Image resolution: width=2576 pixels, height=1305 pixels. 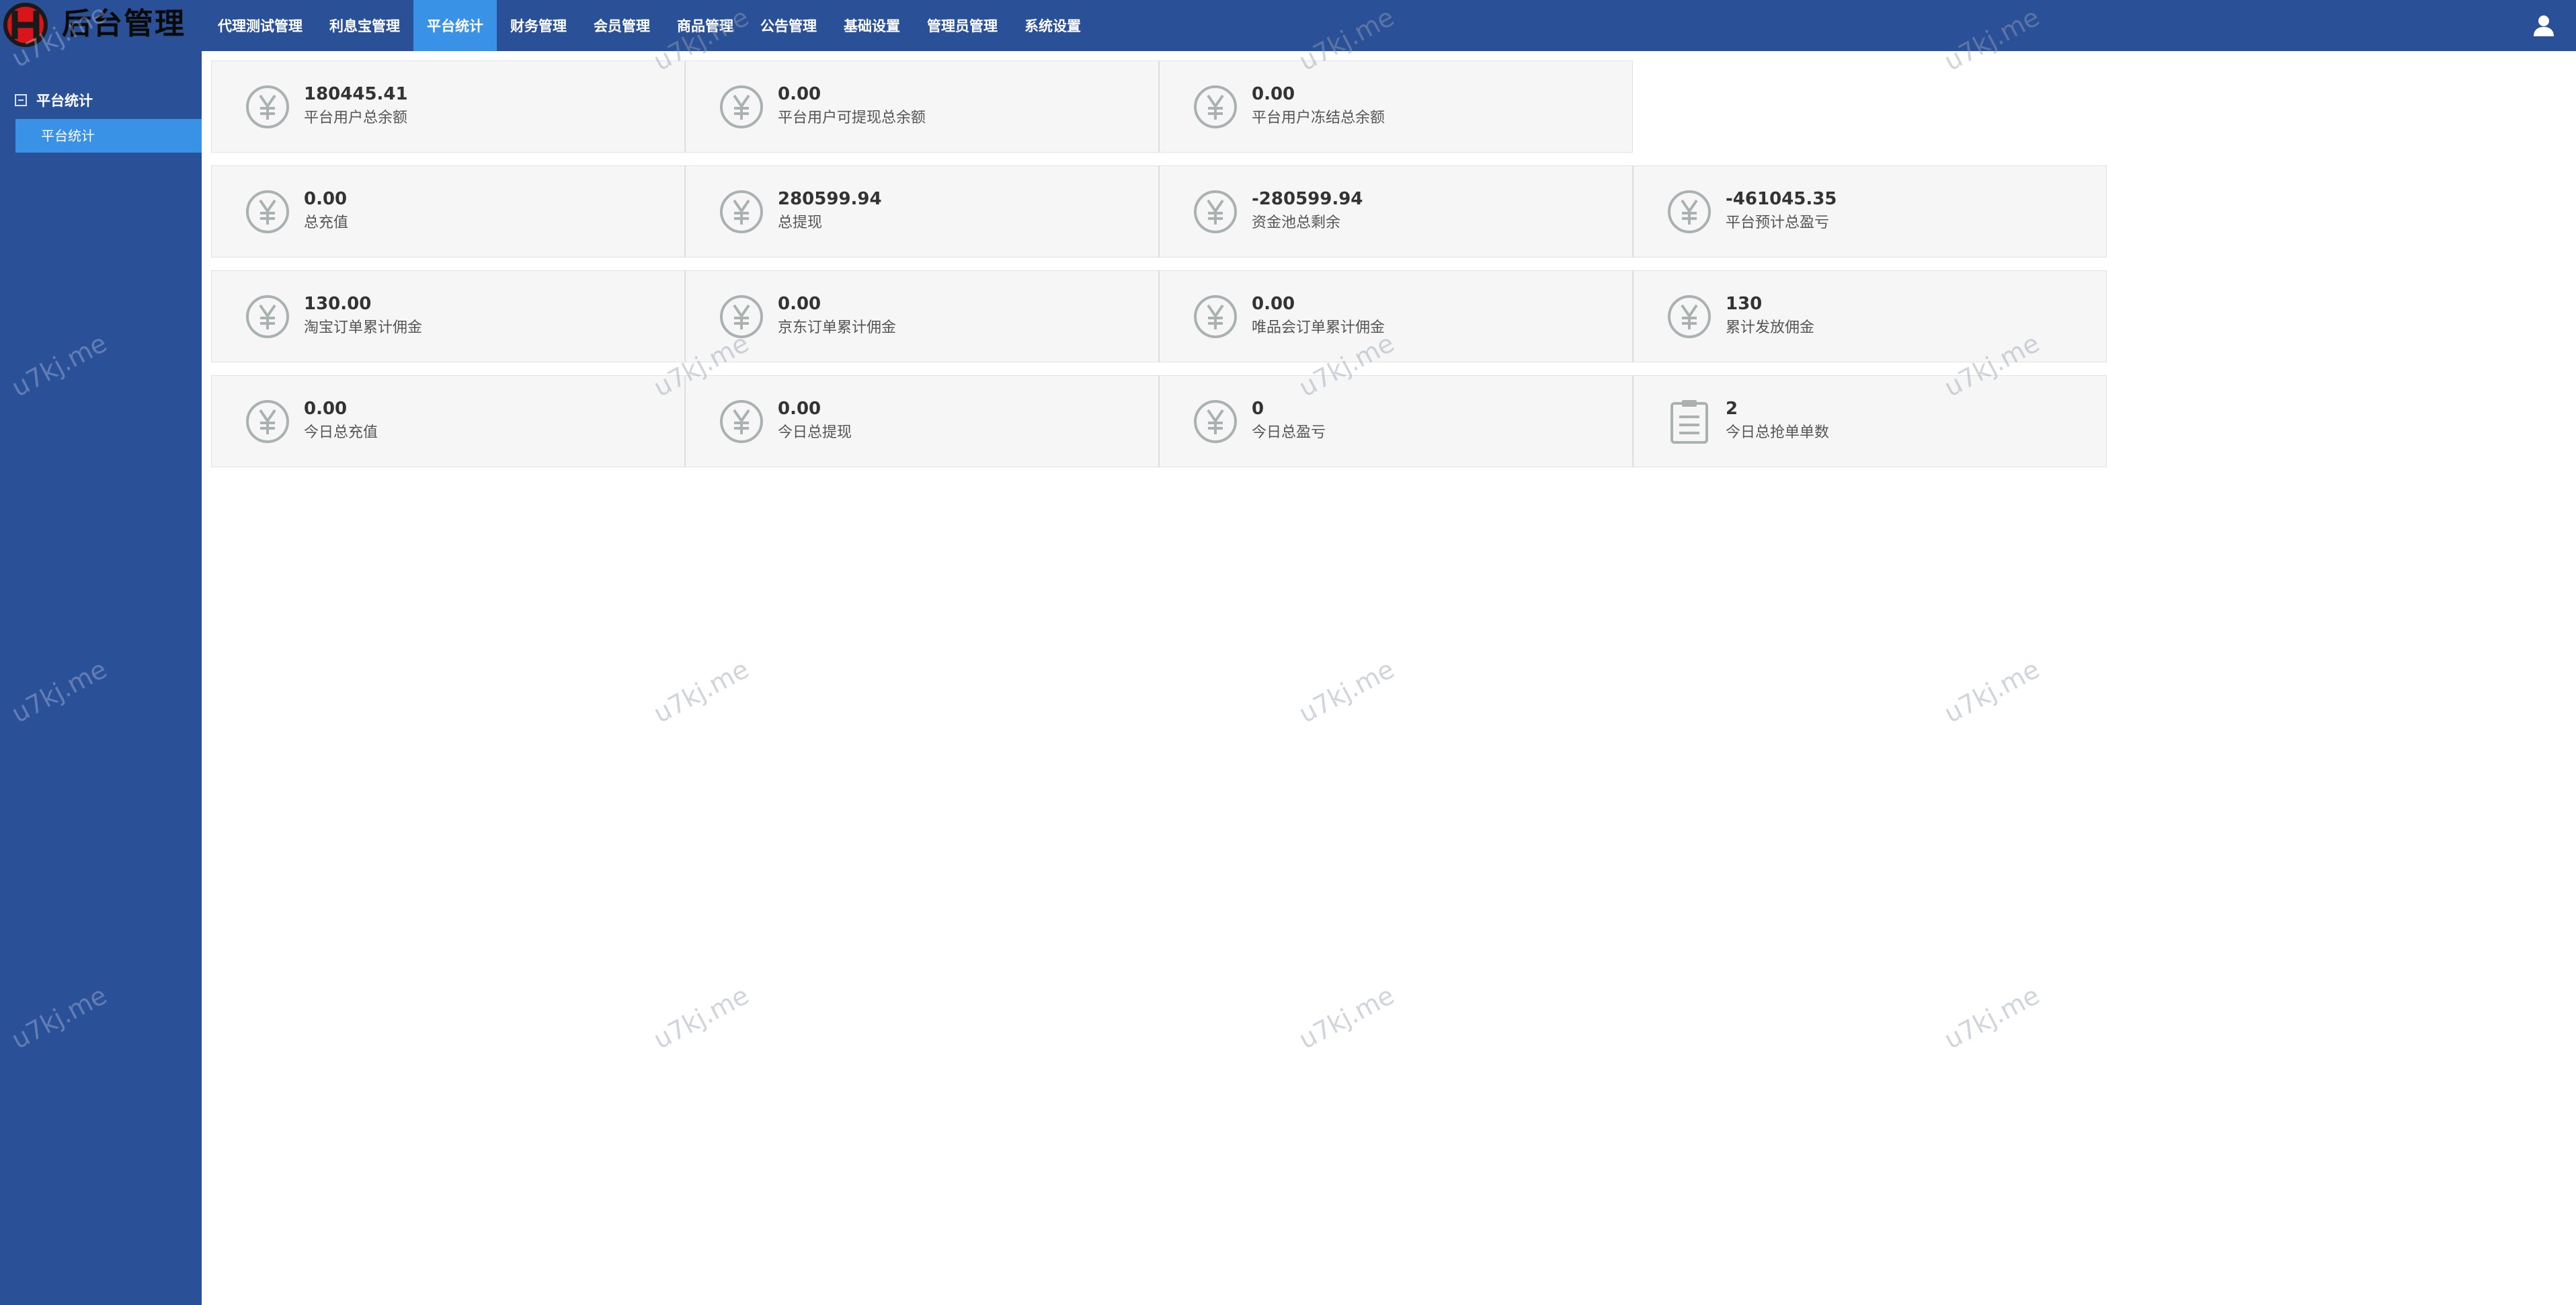 I want to click on stat-label: 淘宝订单累计佣金, so click(x=363, y=327).